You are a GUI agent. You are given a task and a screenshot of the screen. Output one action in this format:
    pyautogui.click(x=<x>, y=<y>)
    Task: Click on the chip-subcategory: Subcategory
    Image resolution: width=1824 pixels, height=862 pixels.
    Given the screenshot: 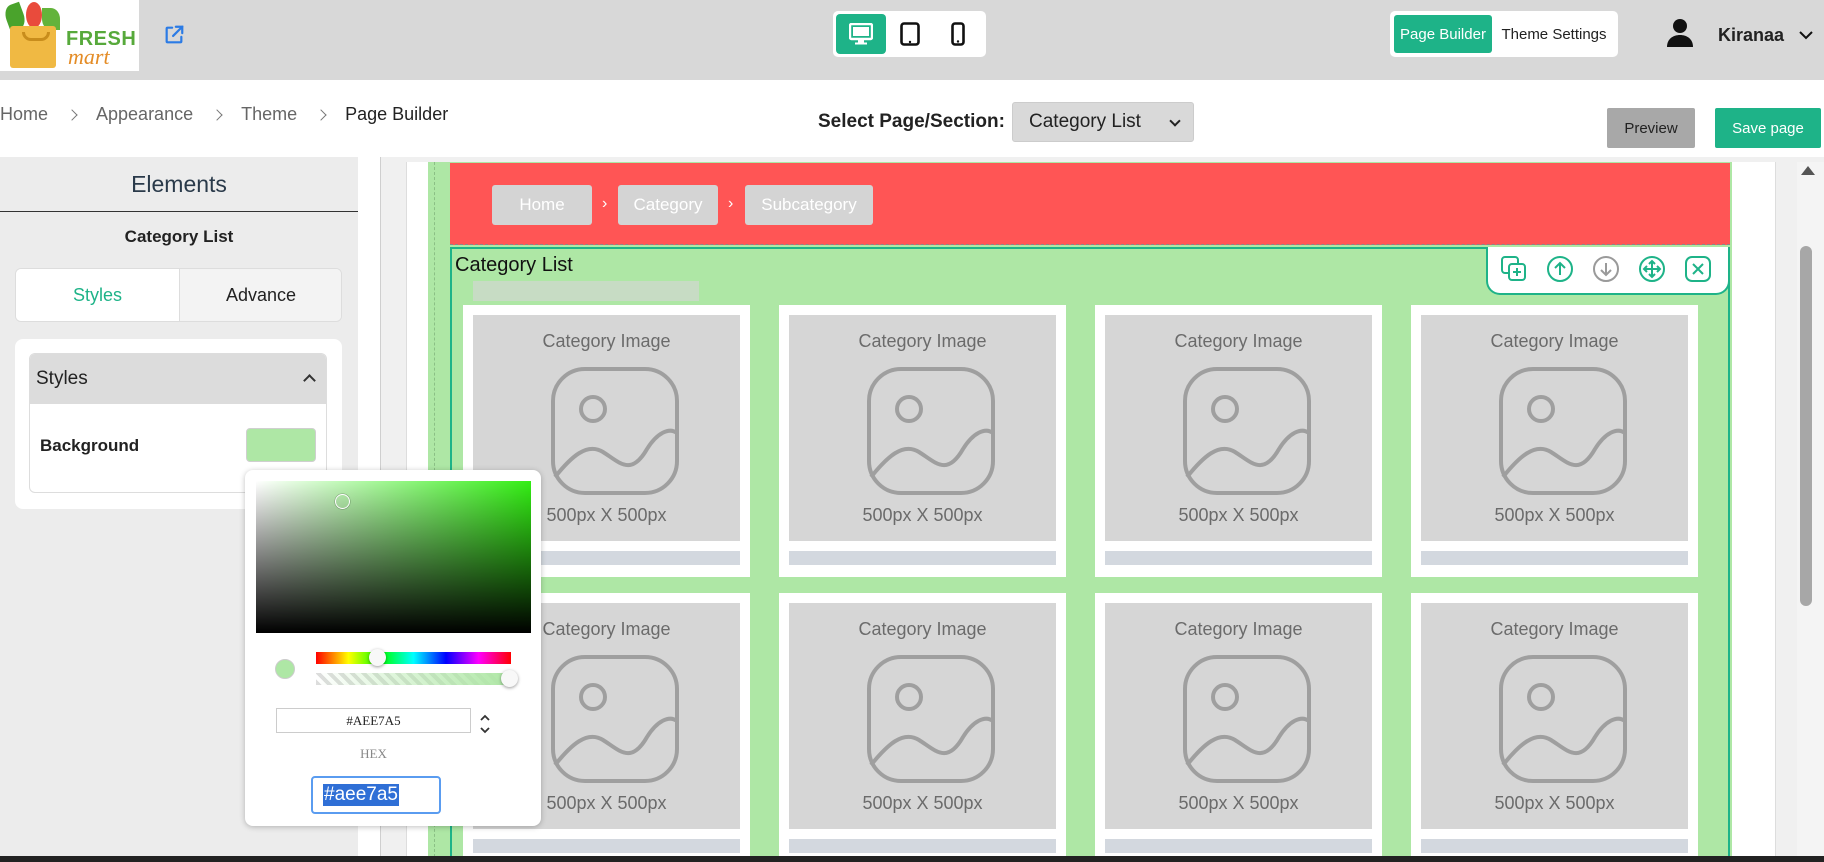 What is the action you would take?
    pyautogui.click(x=809, y=205)
    